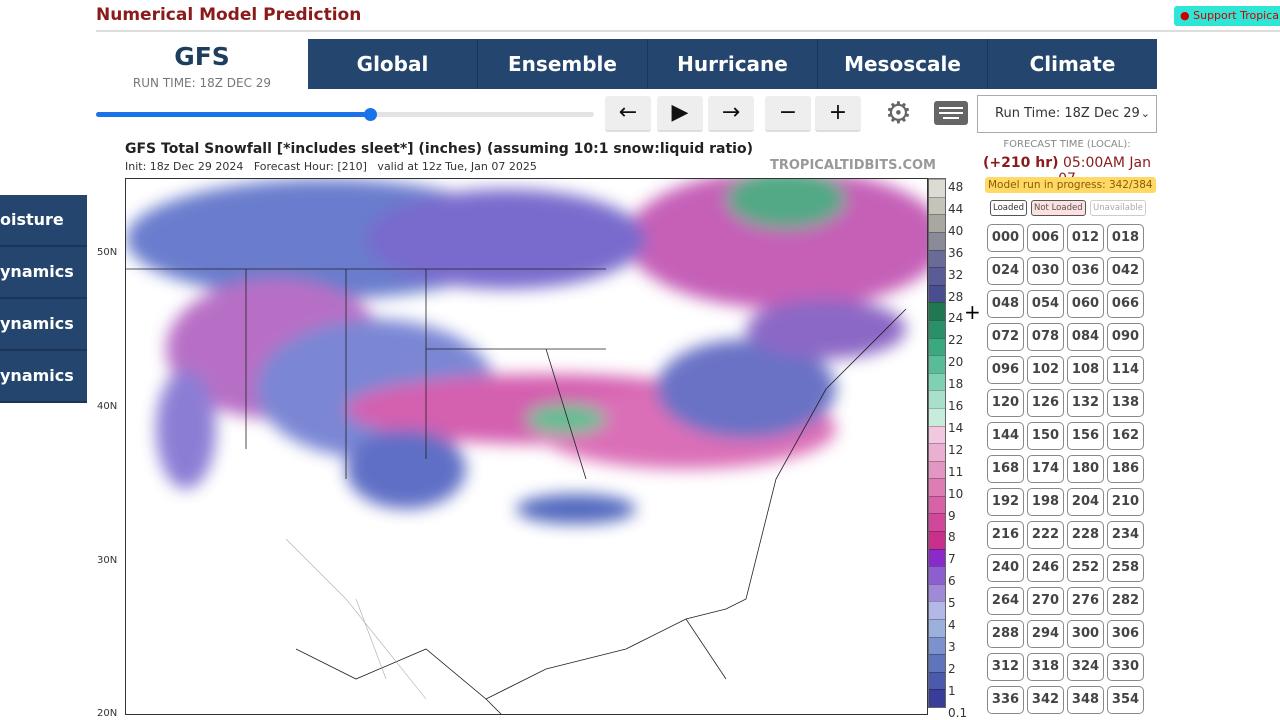  What do you see at coordinates (1005, 403) in the screenshot?
I see `forecast-hour-button: 120` at bounding box center [1005, 403].